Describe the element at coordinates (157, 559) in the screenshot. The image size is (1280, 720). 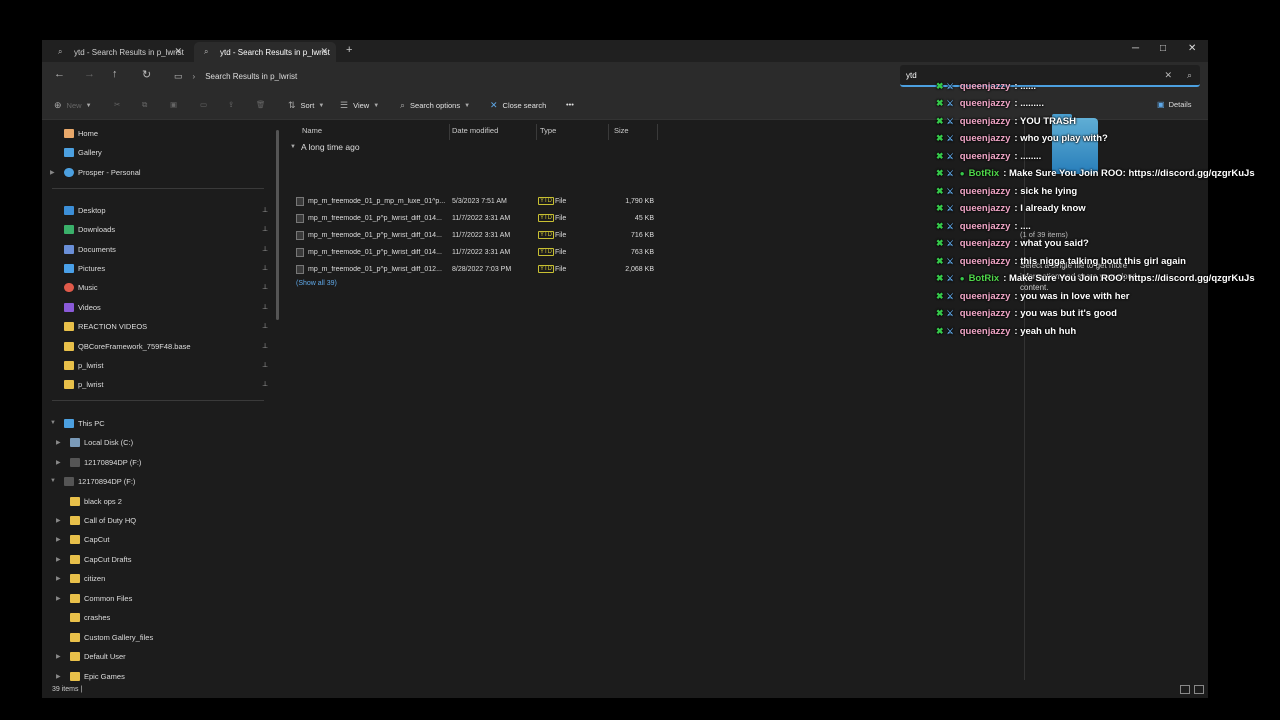
I see `sidebar-folder: ▶ CapCut Drafts` at that location.